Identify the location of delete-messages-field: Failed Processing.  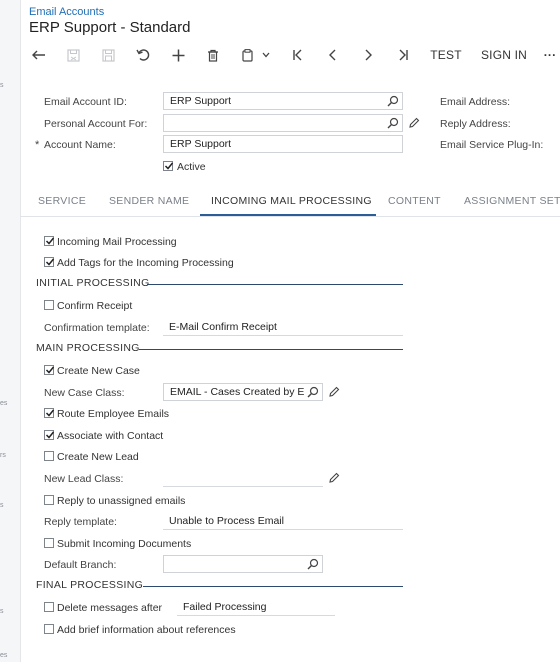
(256, 607).